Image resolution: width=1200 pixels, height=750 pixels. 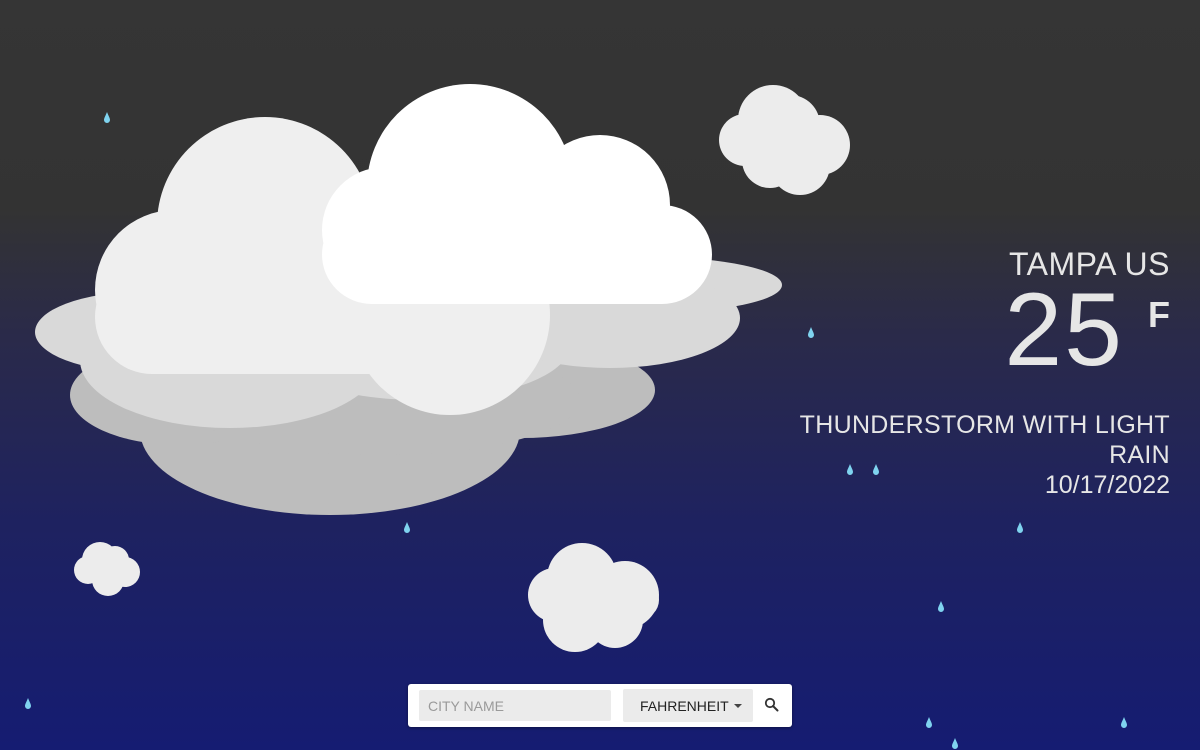 I want to click on search-icon, so click(x=771, y=704).